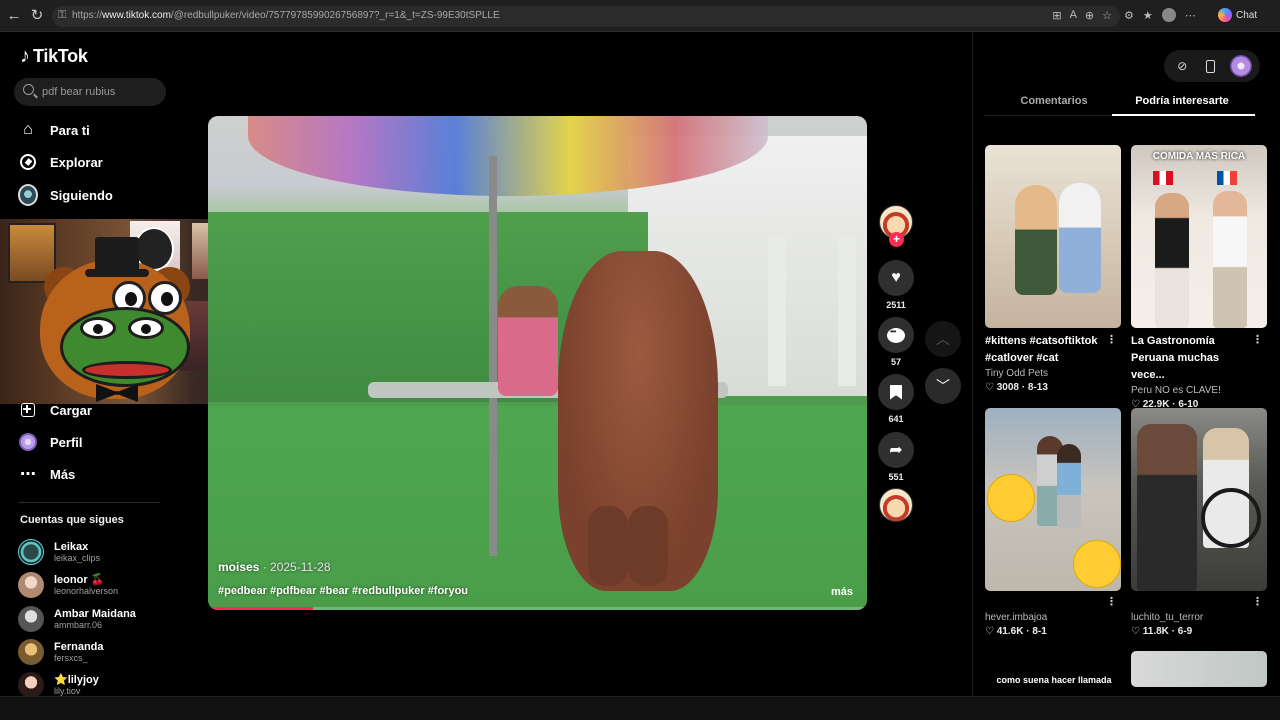 The height and width of the screenshot is (720, 1280). I want to click on side-panel-tabs: Comentarios Podría interesarte, so click(1120, 104).